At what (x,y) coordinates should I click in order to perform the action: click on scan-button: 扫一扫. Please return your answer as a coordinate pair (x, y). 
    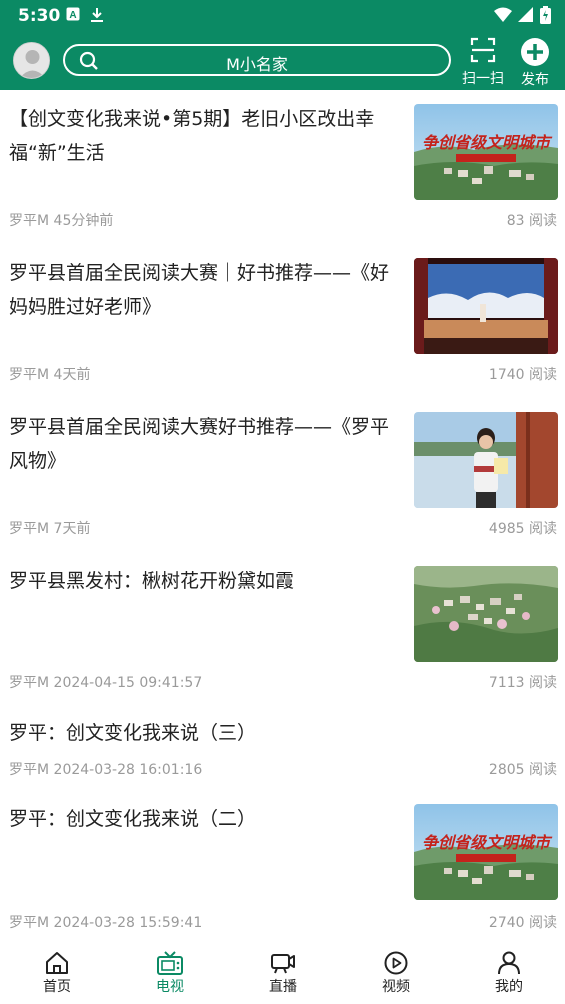
    Looking at the image, I should click on (483, 62).